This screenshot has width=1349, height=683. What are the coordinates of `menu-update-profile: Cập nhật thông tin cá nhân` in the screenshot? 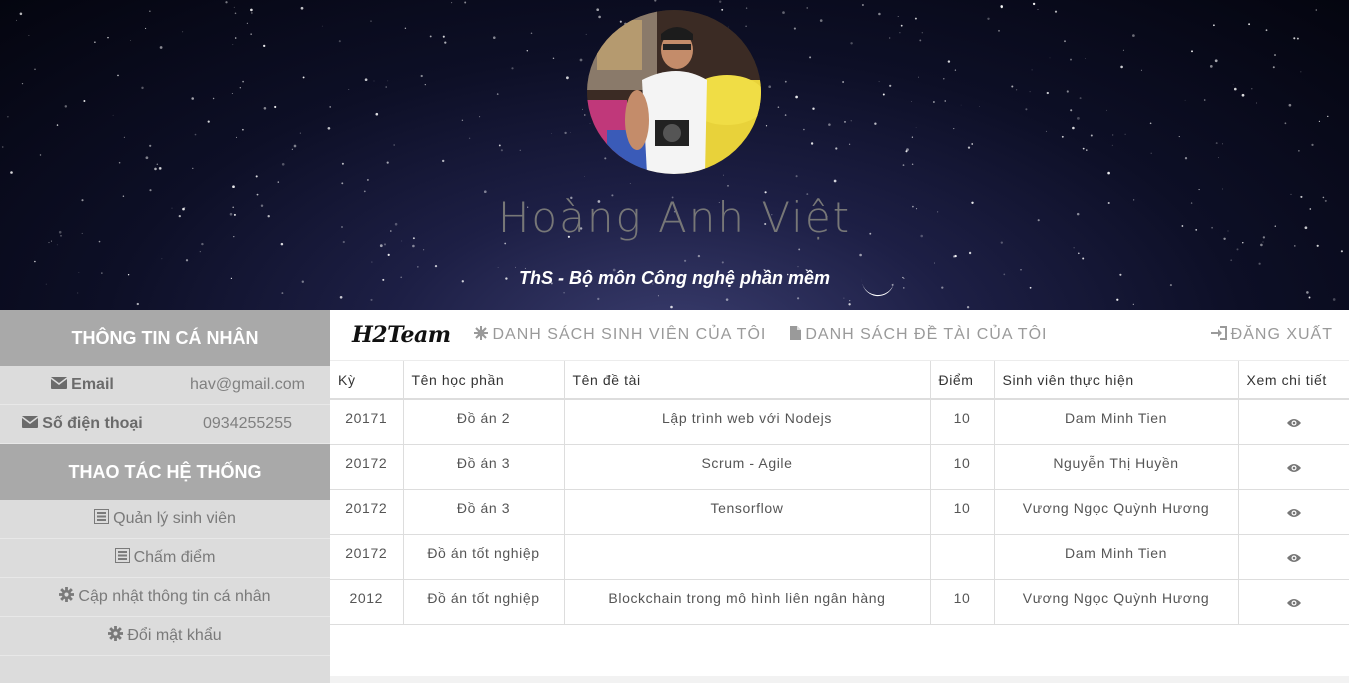 It's located at (165, 597).